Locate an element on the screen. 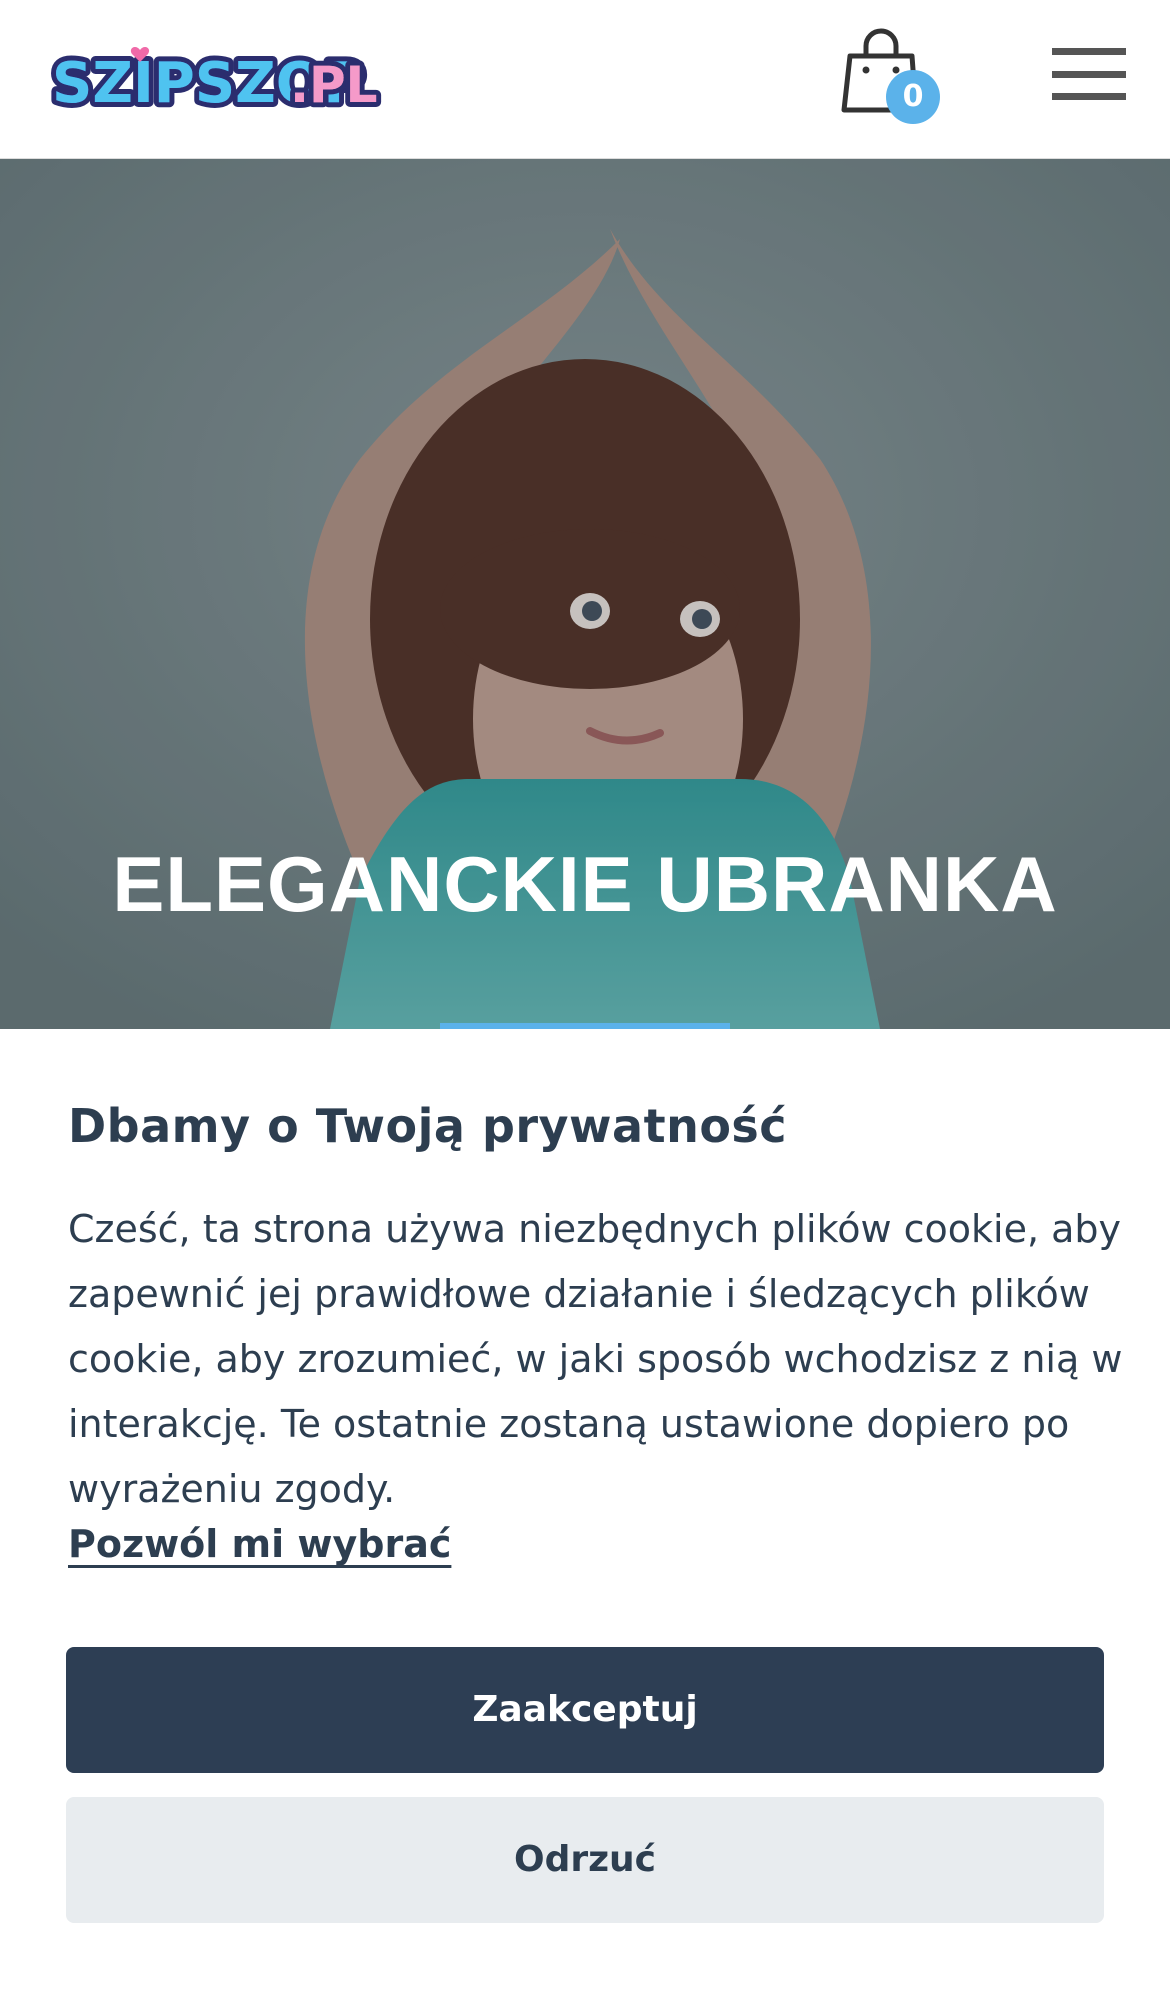 This screenshot has width=1170, height=1992. site-header: SZIPSZOP SZIPSZOP .PL .PL 0 is located at coordinates (585, 79).